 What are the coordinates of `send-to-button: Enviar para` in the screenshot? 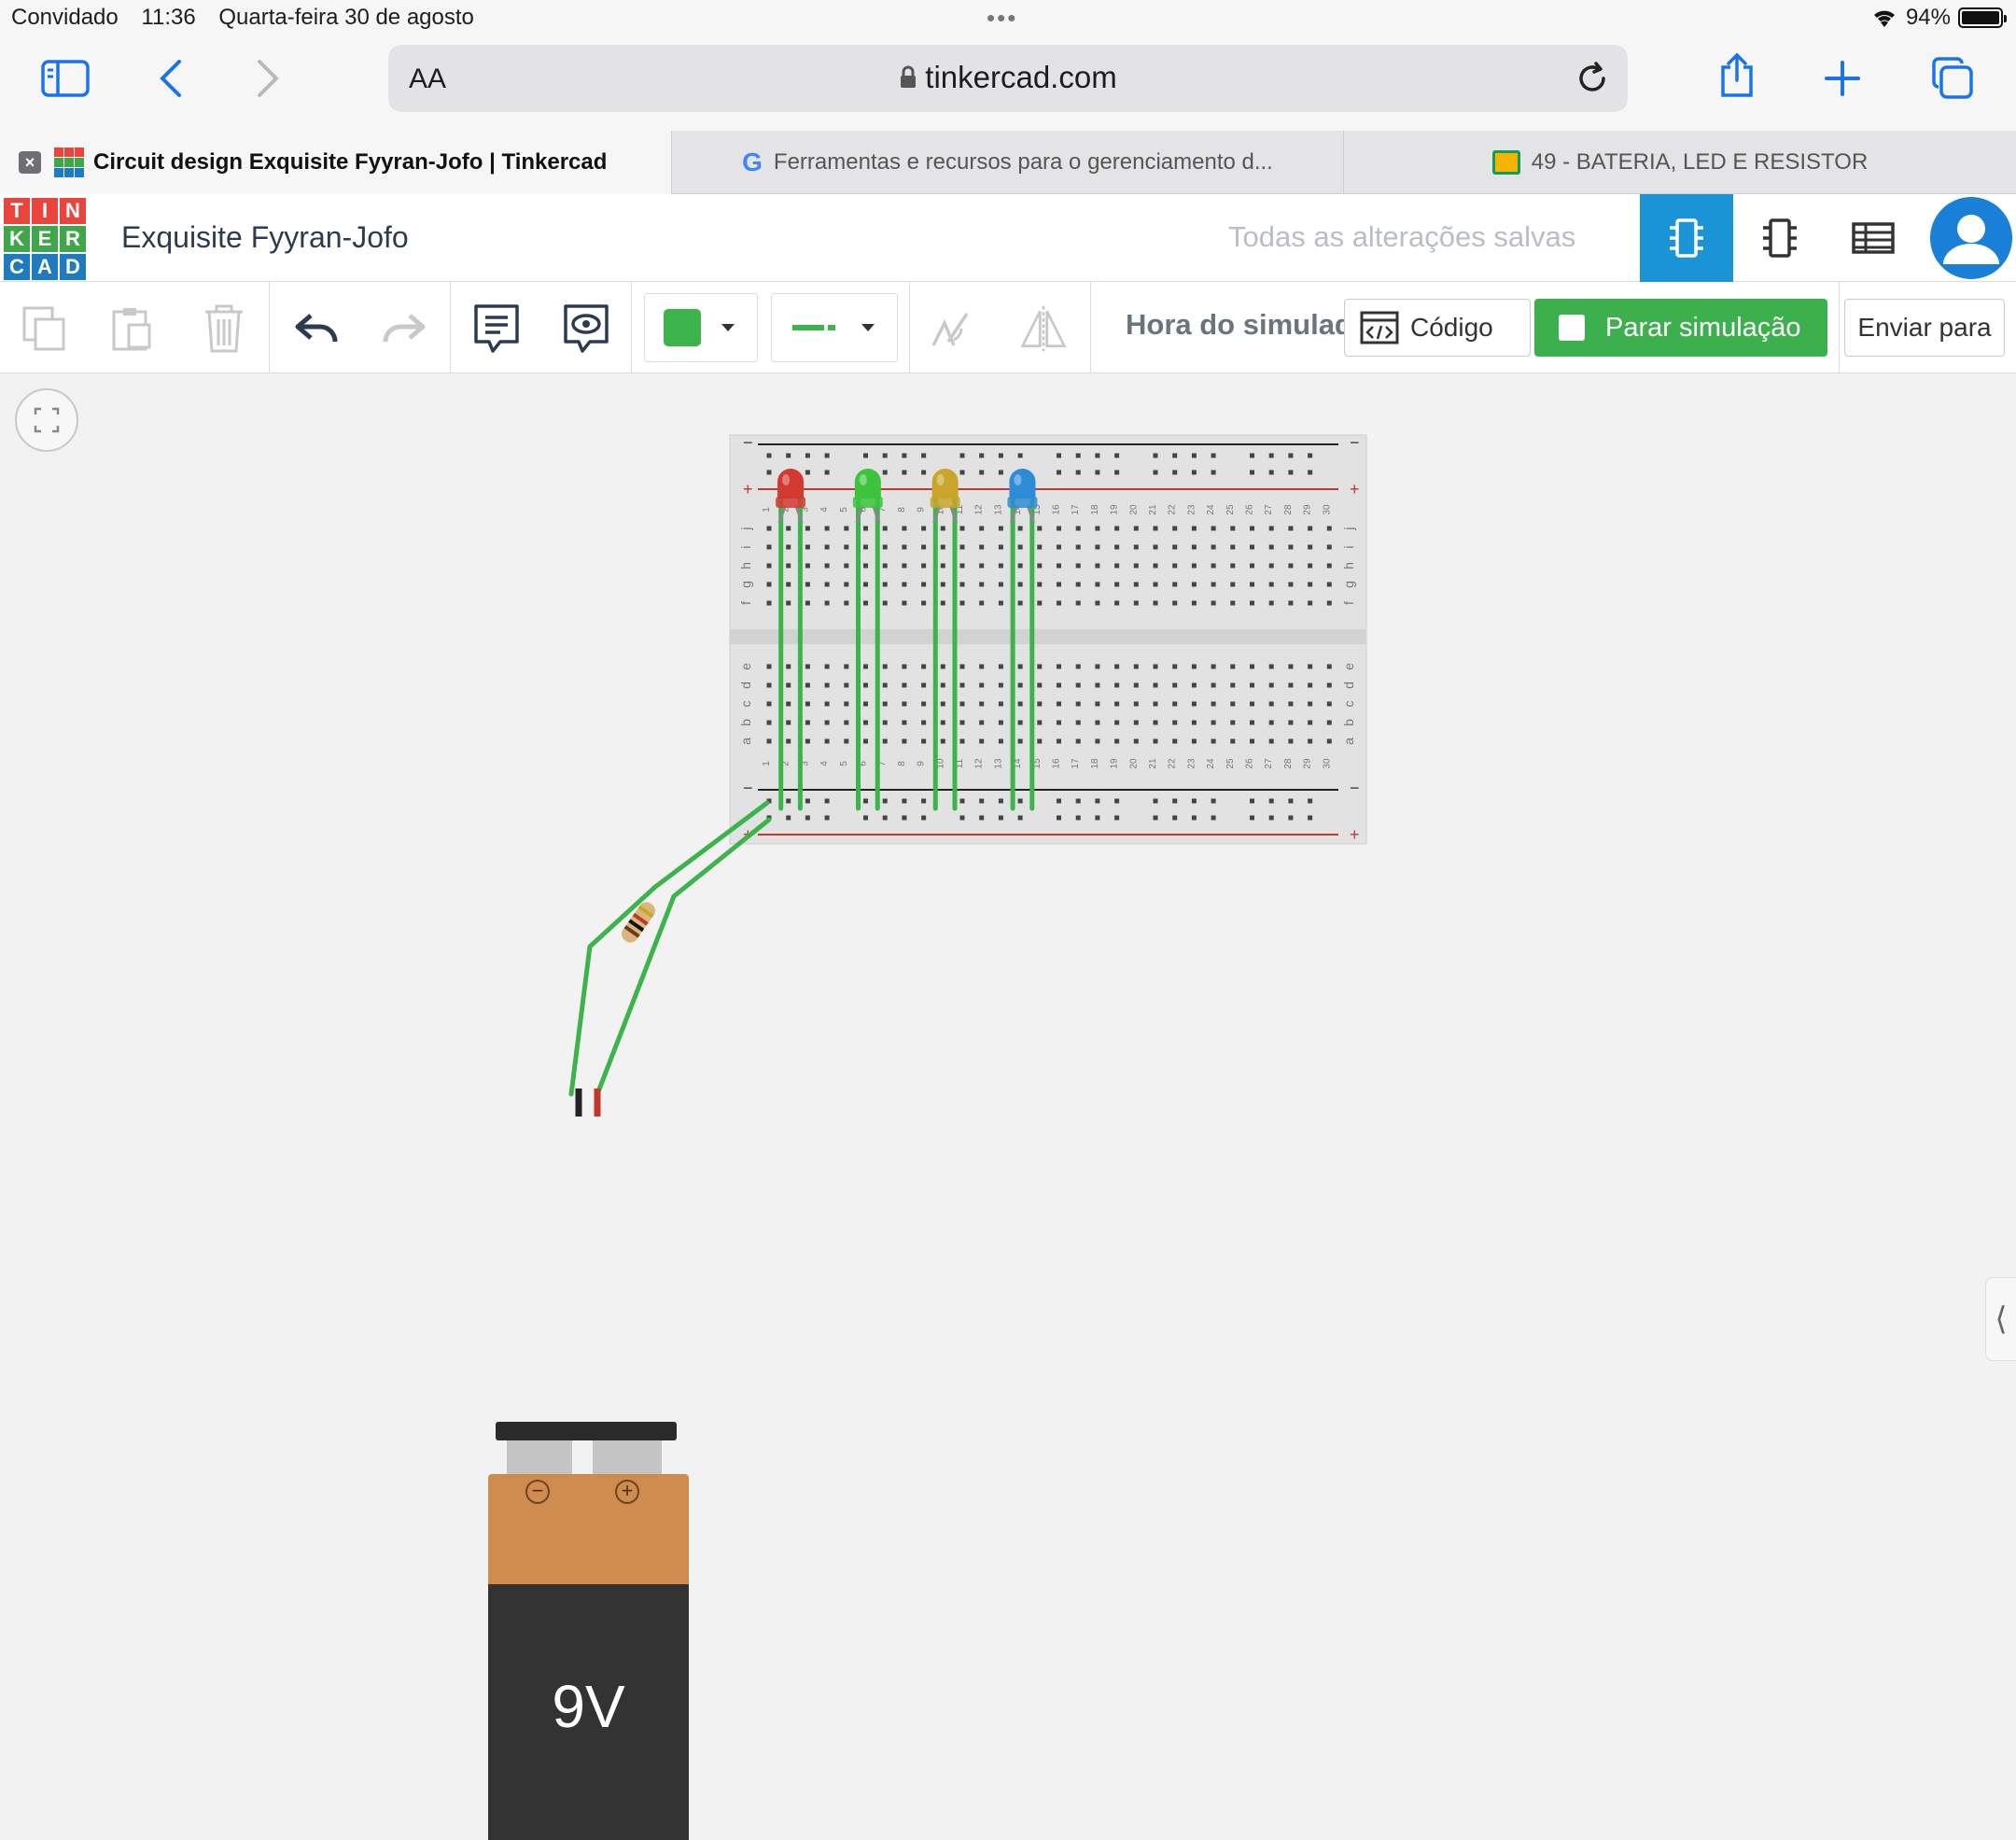 It's located at (1924, 328).